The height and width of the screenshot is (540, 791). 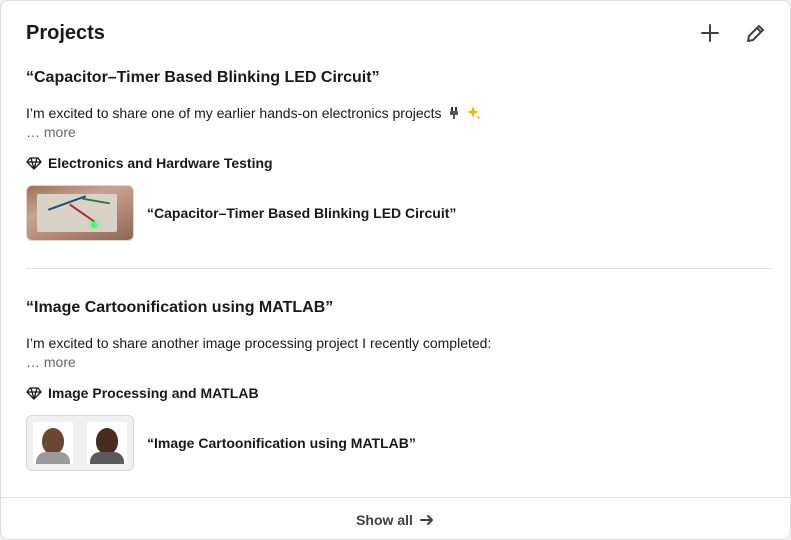 I want to click on project-media: “Image Cartoonification using MATLAB”, so click(x=398, y=443).